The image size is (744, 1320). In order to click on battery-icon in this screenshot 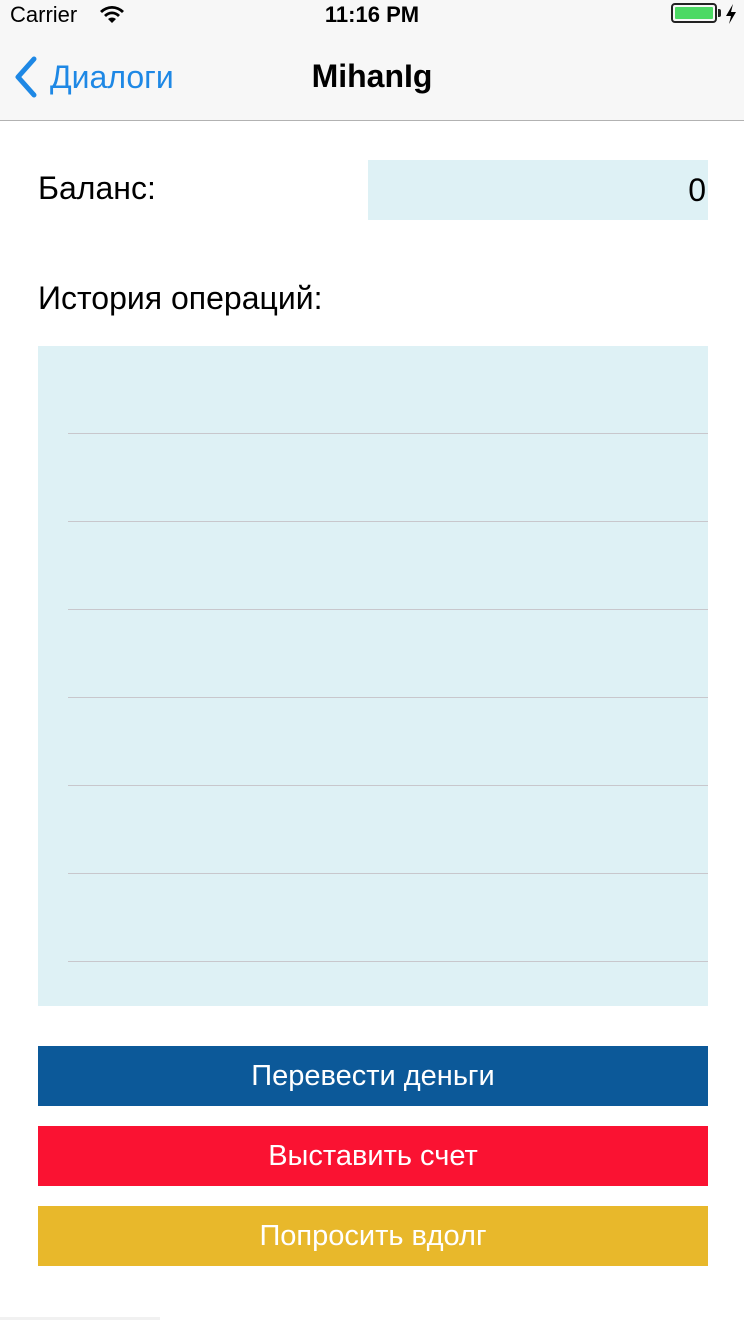, I will do `click(694, 13)`.